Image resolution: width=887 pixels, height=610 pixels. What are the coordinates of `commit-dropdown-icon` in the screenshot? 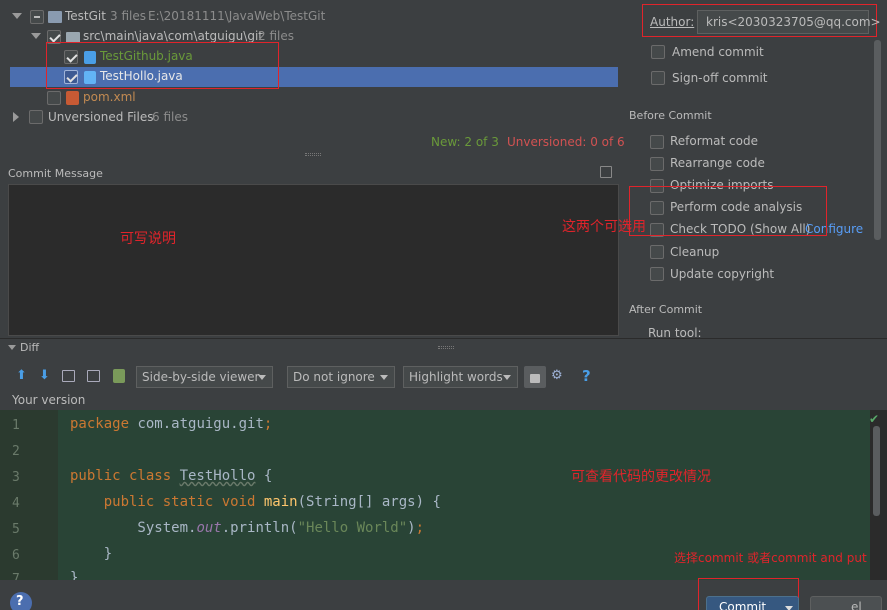 It's located at (789, 608).